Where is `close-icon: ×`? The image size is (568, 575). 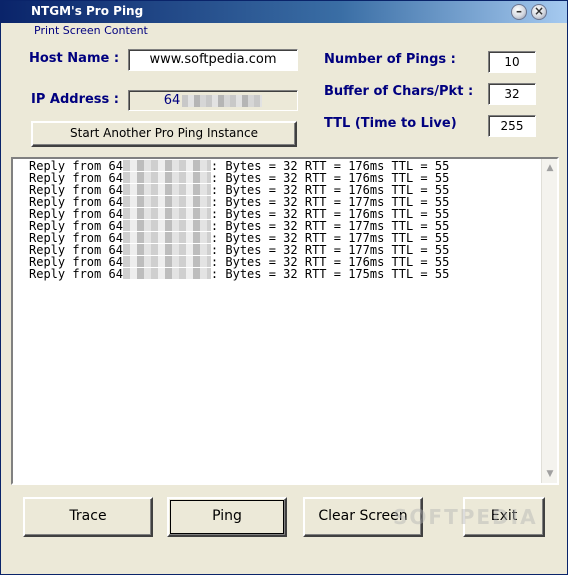
close-icon: × is located at coordinates (539, 11).